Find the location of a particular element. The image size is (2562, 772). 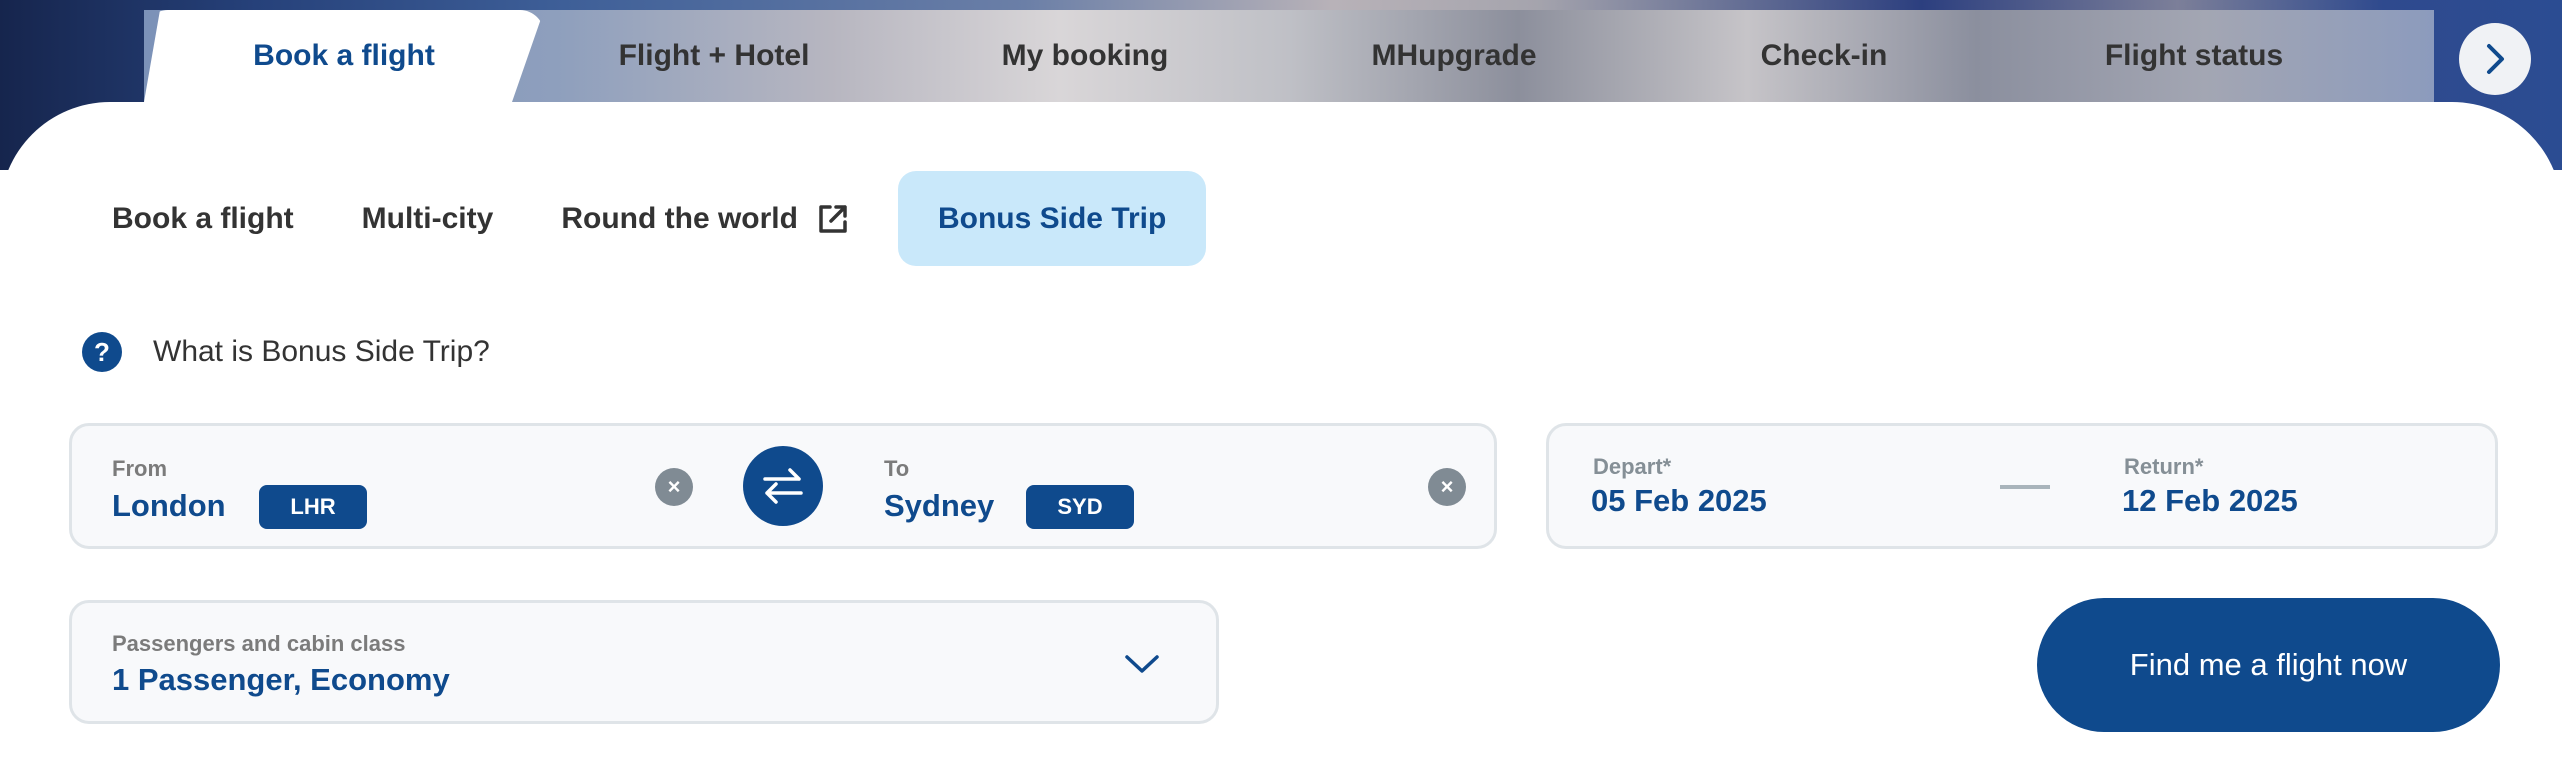

question-icon: ? is located at coordinates (102, 352).